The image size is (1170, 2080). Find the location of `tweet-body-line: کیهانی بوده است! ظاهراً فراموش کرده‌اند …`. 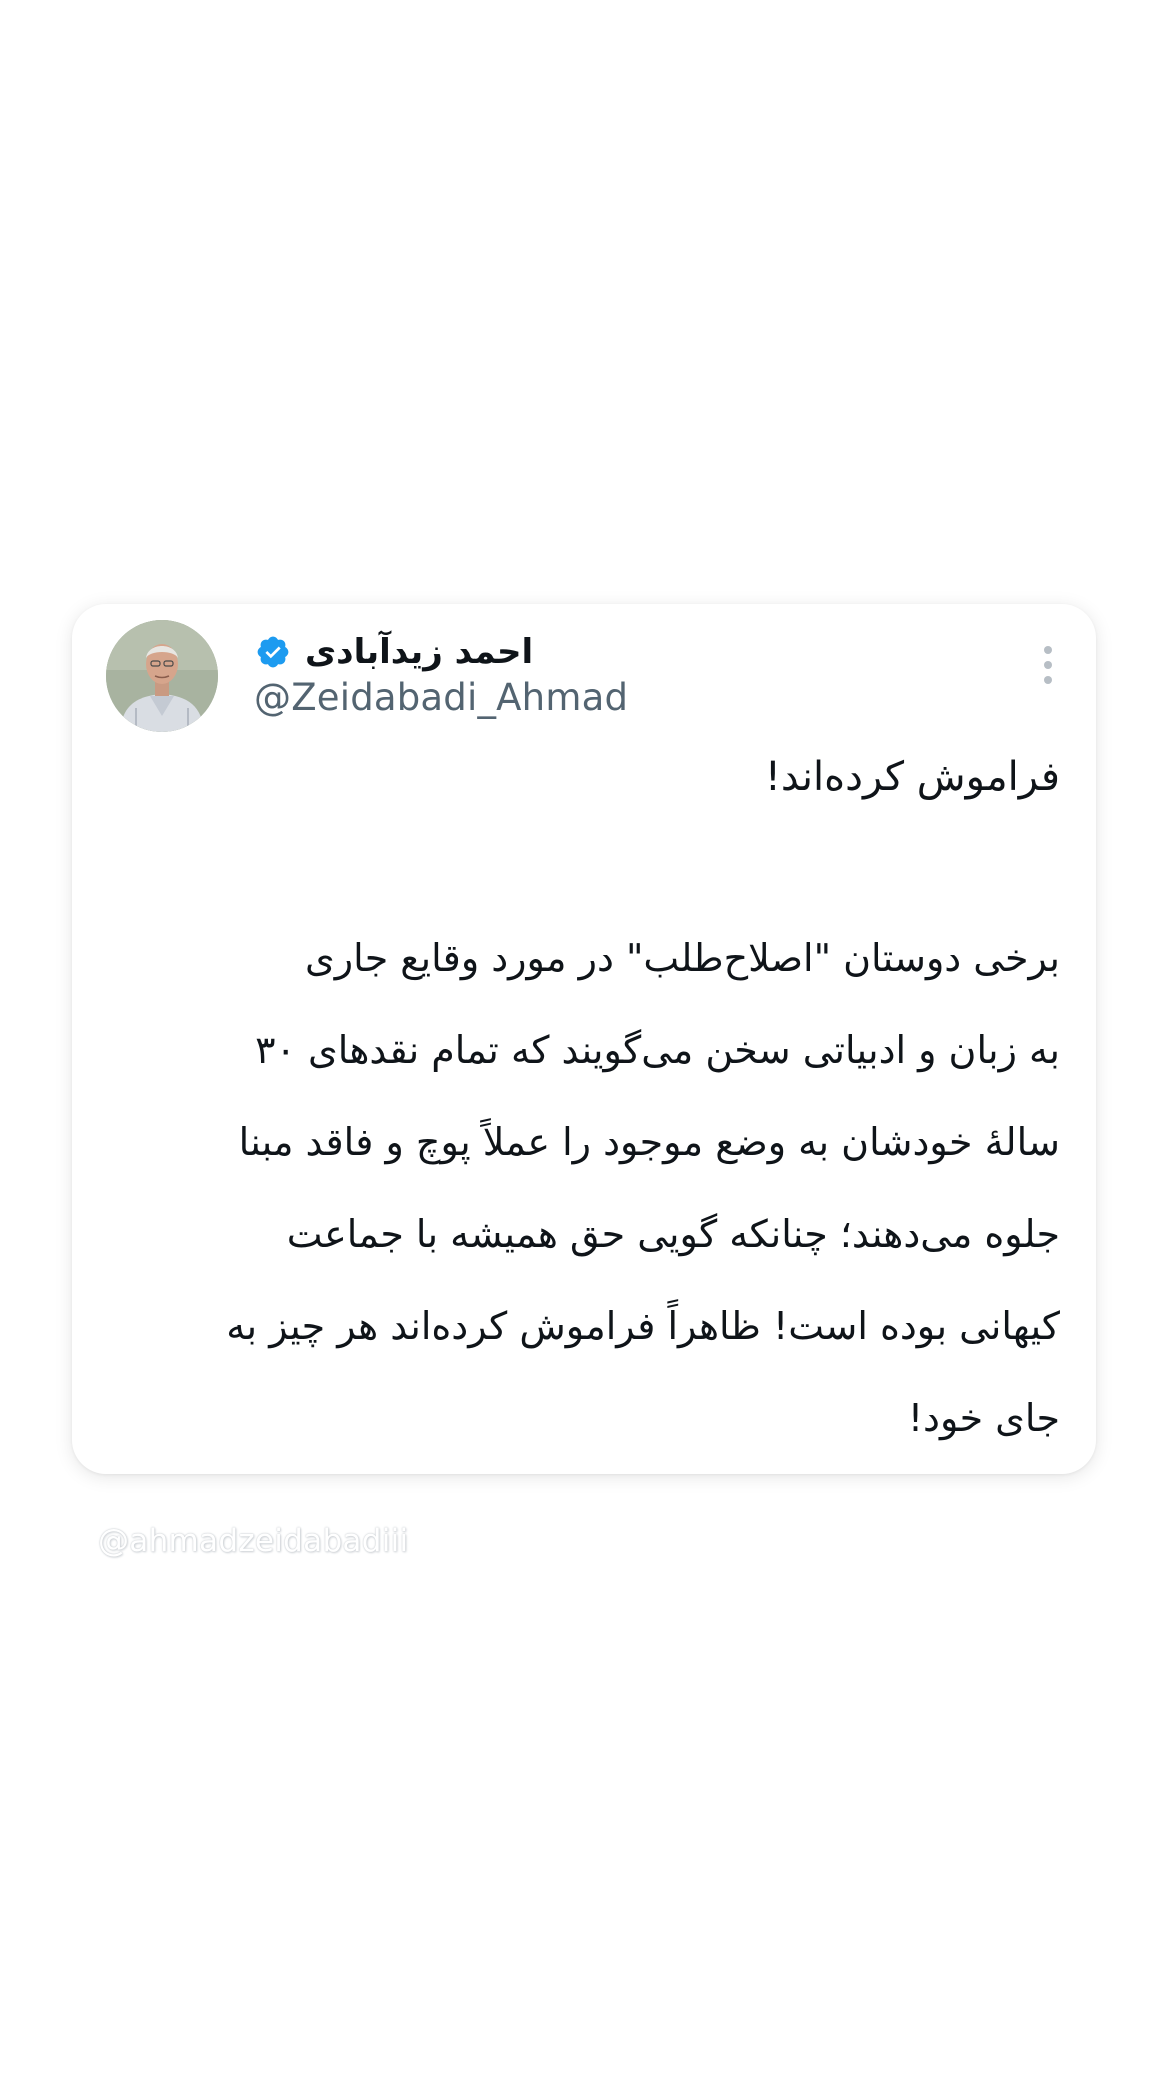

tweet-body-line: کیهانی بوده است! ظاهراً فراموش کرده‌اند … is located at coordinates (643, 1326).